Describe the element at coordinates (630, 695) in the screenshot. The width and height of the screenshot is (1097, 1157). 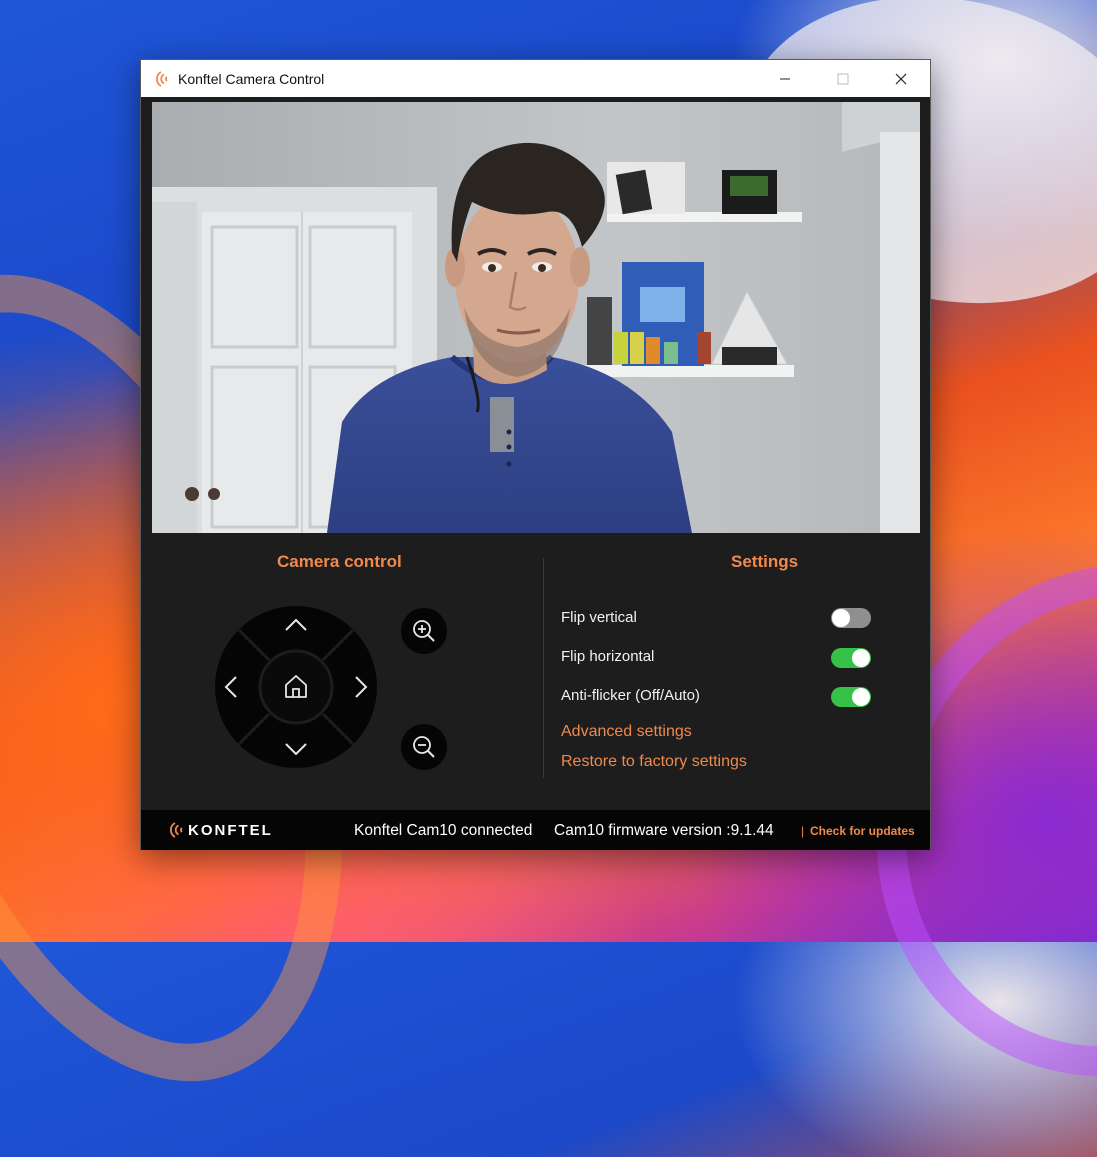
I see `anti-flicker-label: Anti-flicker (Off/Auto)` at that location.